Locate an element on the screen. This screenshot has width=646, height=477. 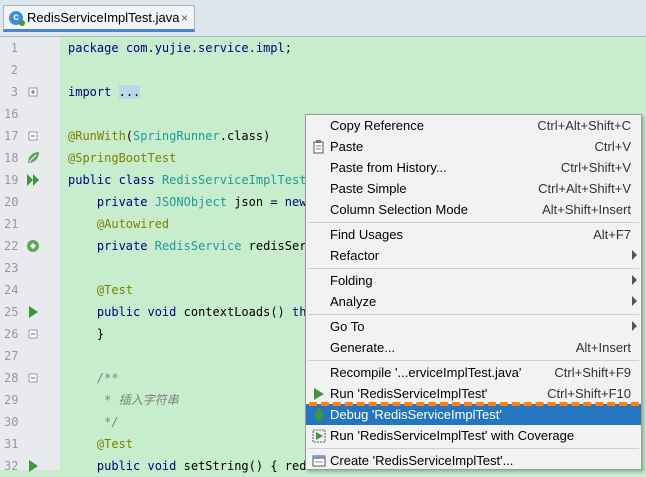
menu-item-copy-reference: Copy Reference Ctrl+Alt+Shift+C is located at coordinates (473, 125).